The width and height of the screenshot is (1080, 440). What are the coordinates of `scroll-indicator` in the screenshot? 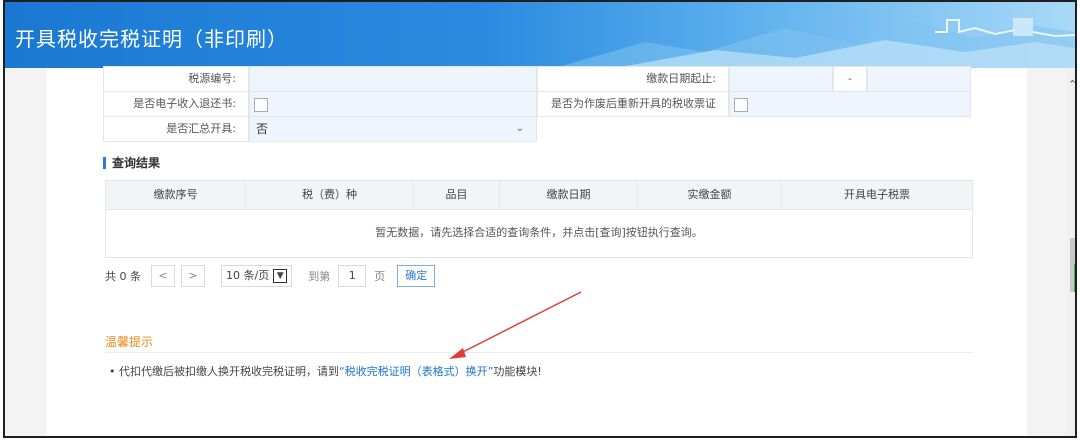 It's located at (1074, 278).